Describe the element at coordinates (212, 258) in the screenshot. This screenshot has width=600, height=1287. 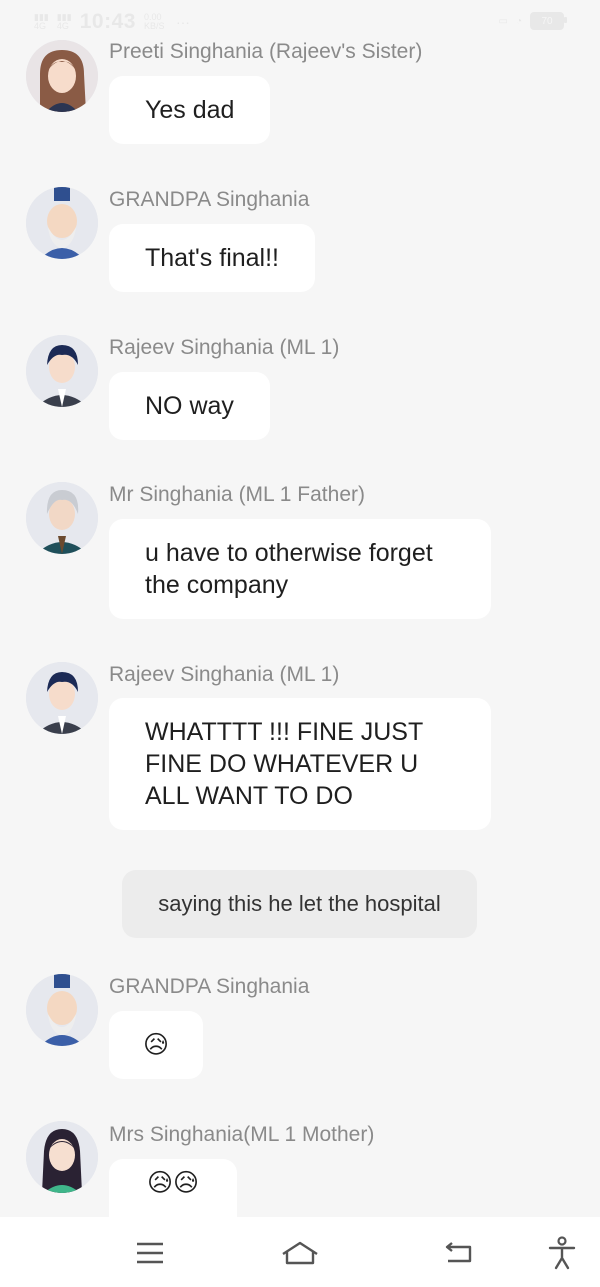
I see `message-bubble: That's final!!` at that location.